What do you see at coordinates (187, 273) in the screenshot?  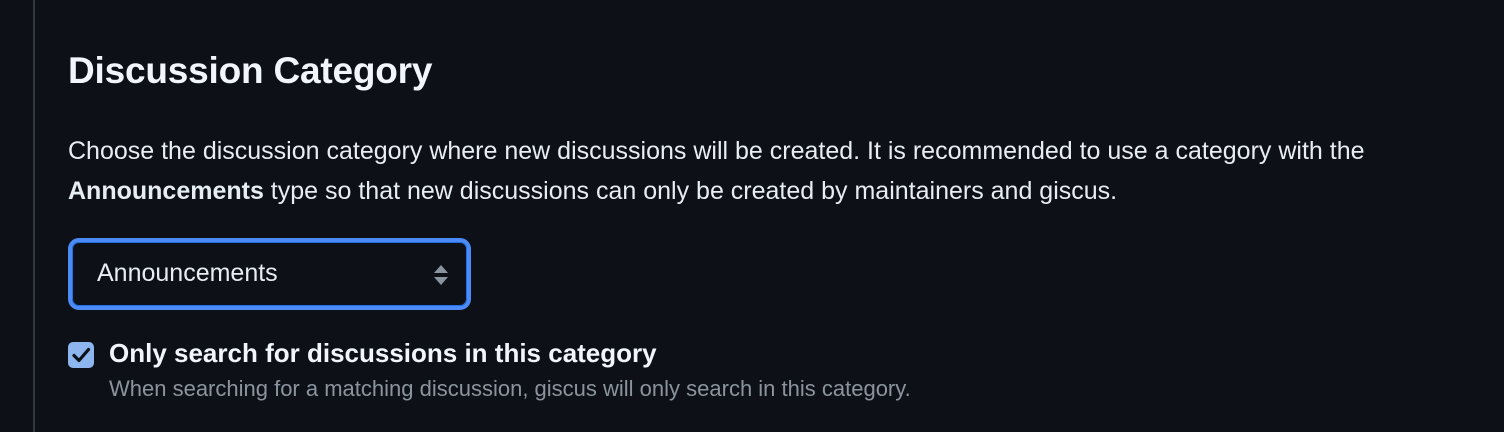 I see `category-select-value: Announcements` at bounding box center [187, 273].